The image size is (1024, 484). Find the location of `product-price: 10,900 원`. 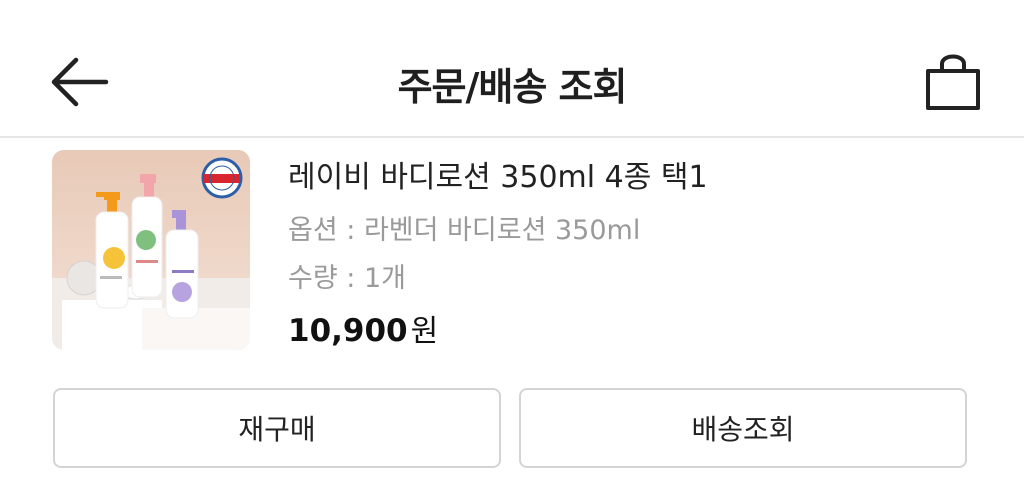

product-price: 10,900 원 is located at coordinates (363, 328).